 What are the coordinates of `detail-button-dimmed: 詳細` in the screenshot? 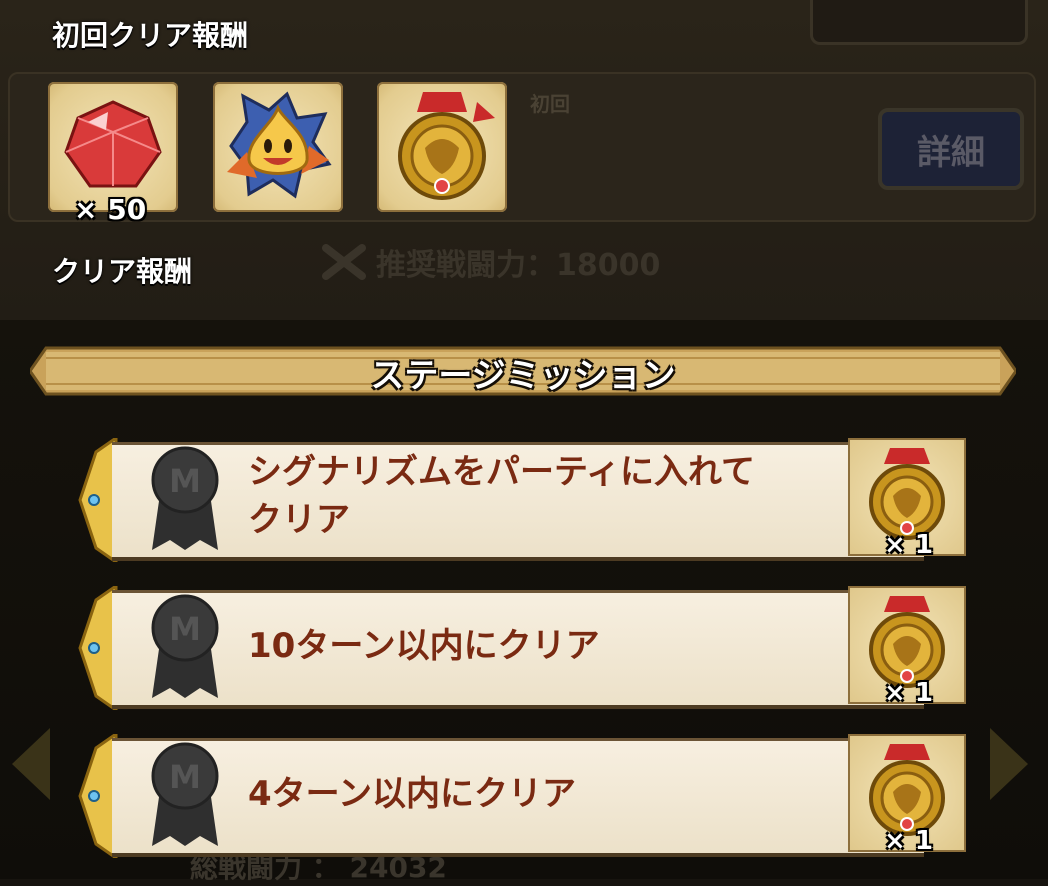 It's located at (951, 149).